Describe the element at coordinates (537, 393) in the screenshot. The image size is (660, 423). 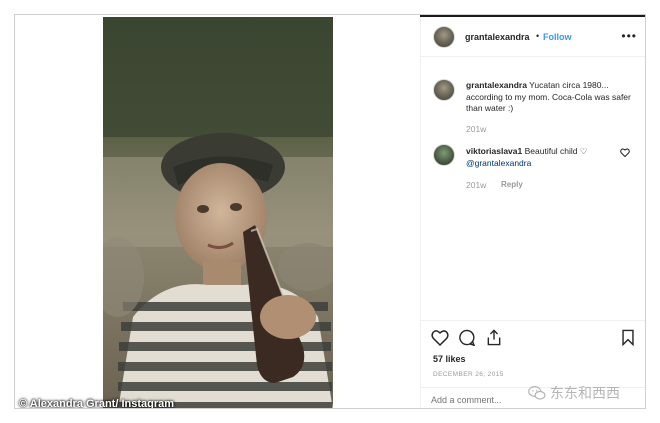
I see `wechat-icon` at that location.